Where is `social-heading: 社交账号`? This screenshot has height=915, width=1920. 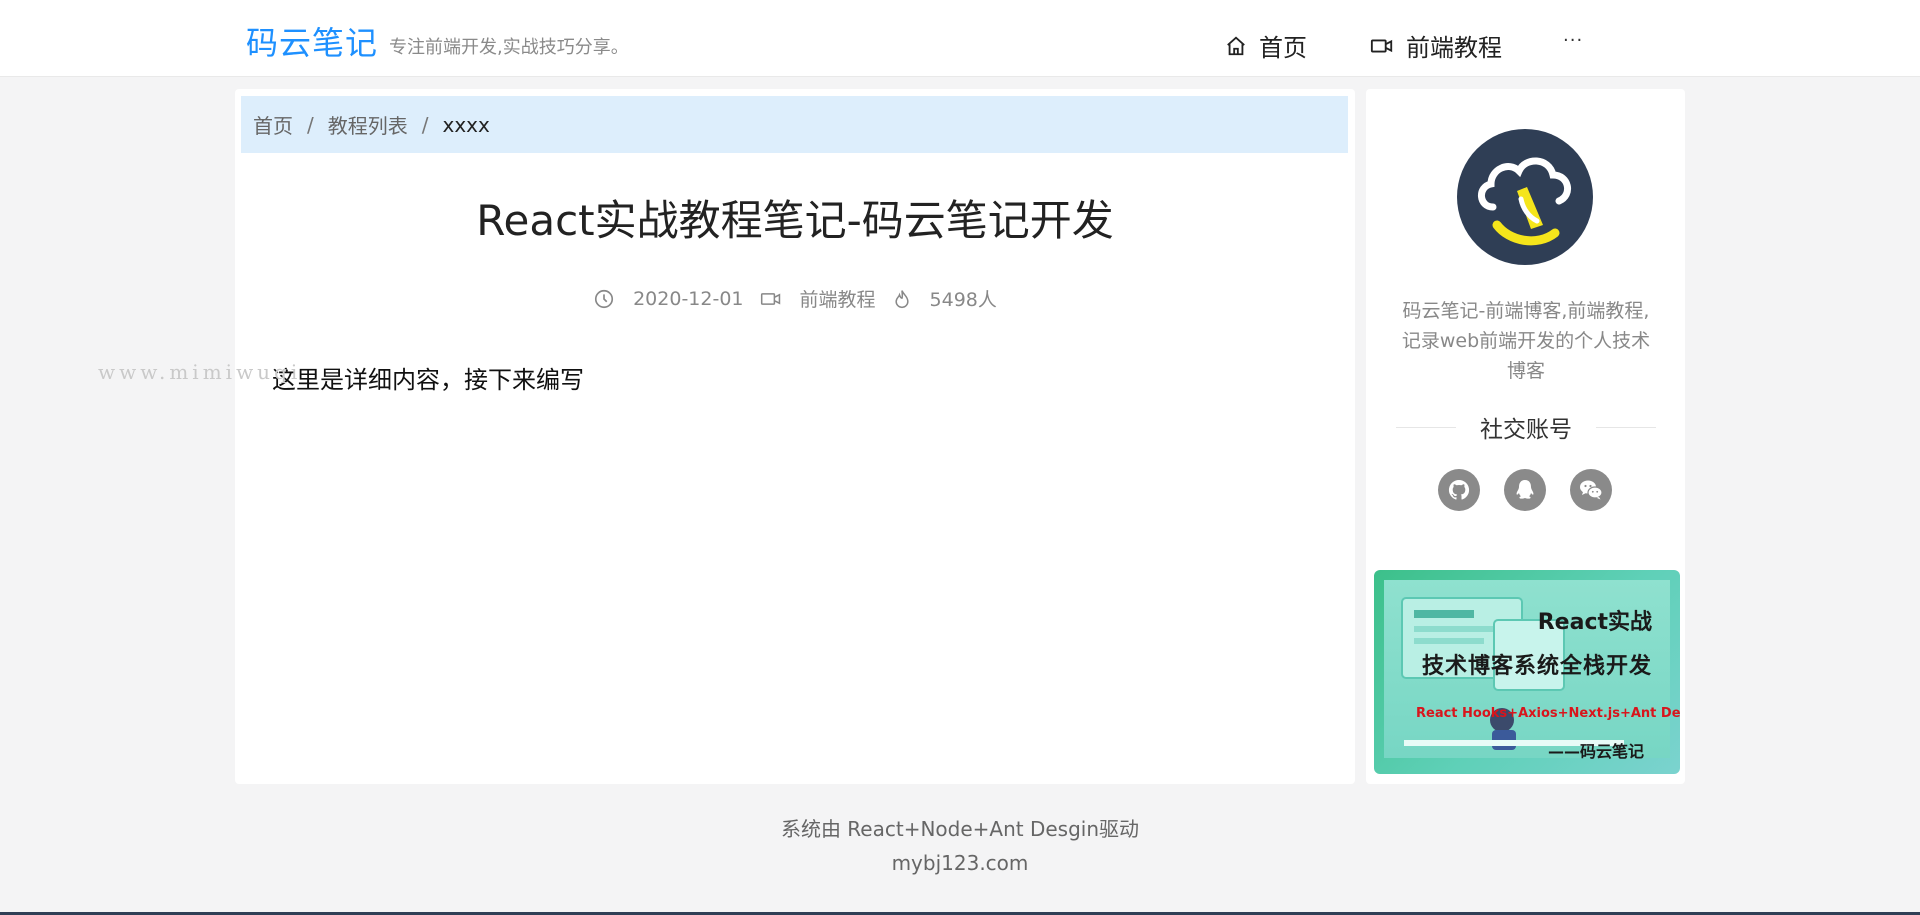
social-heading: 社交账号 is located at coordinates (1526, 427).